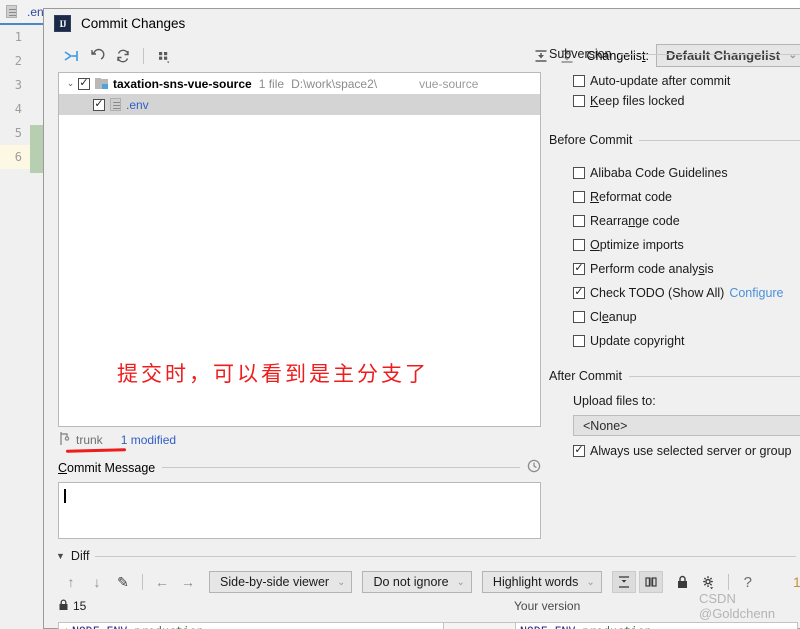 The width and height of the screenshot is (800, 629). What do you see at coordinates (111, 467) in the screenshot?
I see `commit-message-label-rest: ommit Message` at bounding box center [111, 467].